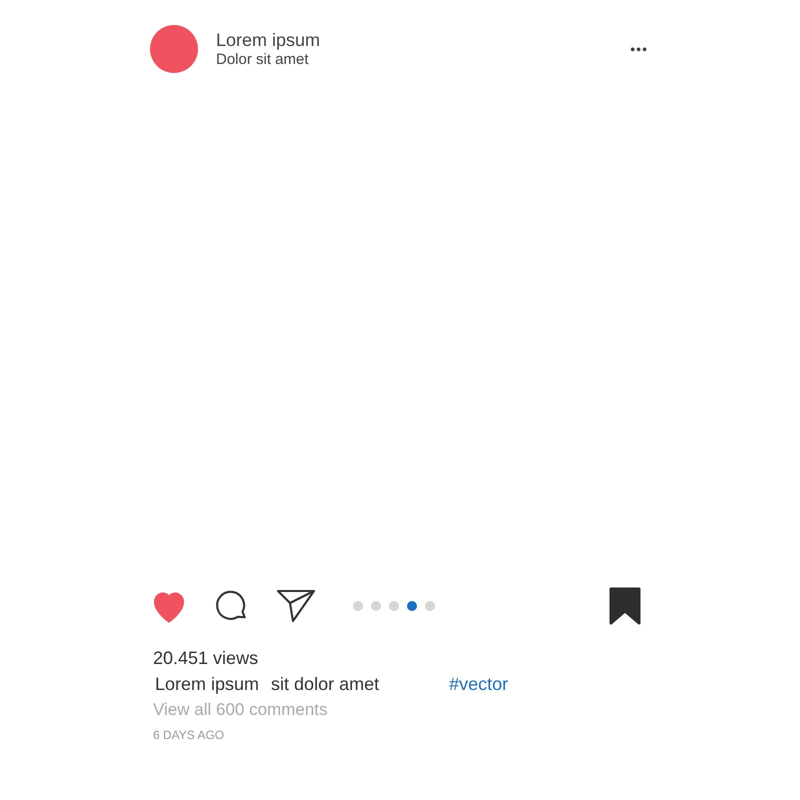 The image size is (800, 800). Describe the element at coordinates (478, 684) in the screenshot. I see `hashtag-link: #vector` at that location.